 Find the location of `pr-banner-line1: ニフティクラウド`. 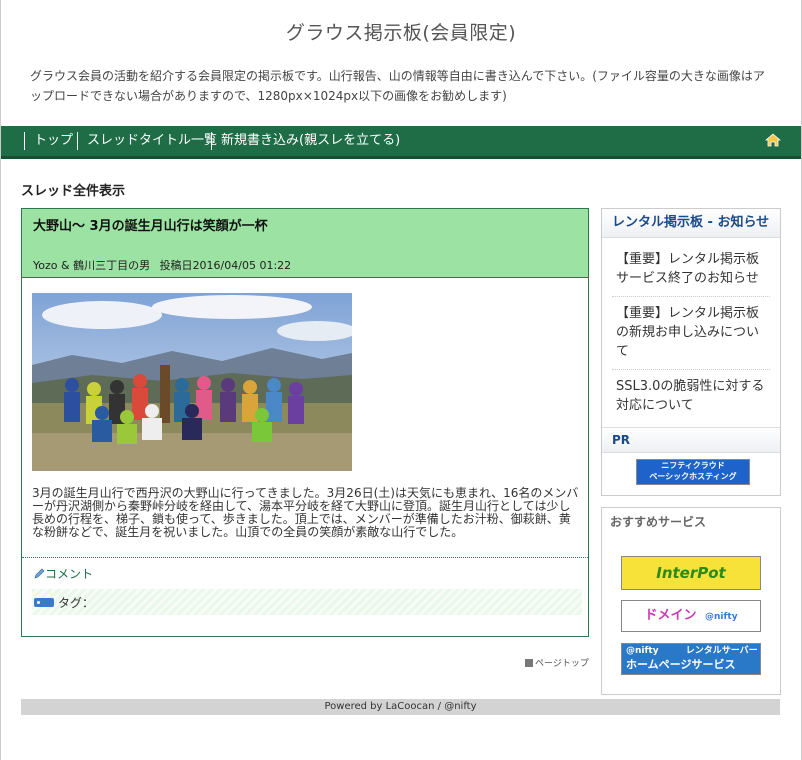

pr-banner-line1: ニフティクラウド is located at coordinates (693, 465).